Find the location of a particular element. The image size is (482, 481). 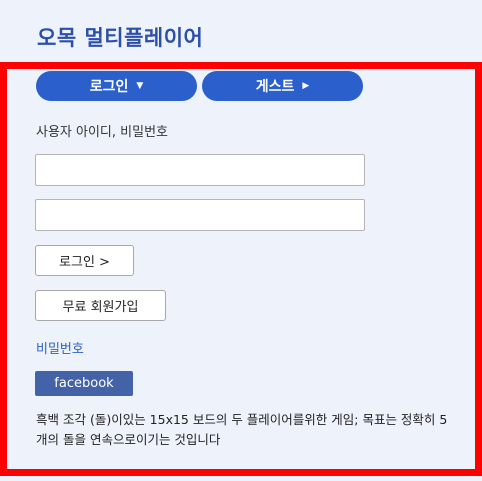

signup-button: 무료 회원가입 is located at coordinates (100, 305).